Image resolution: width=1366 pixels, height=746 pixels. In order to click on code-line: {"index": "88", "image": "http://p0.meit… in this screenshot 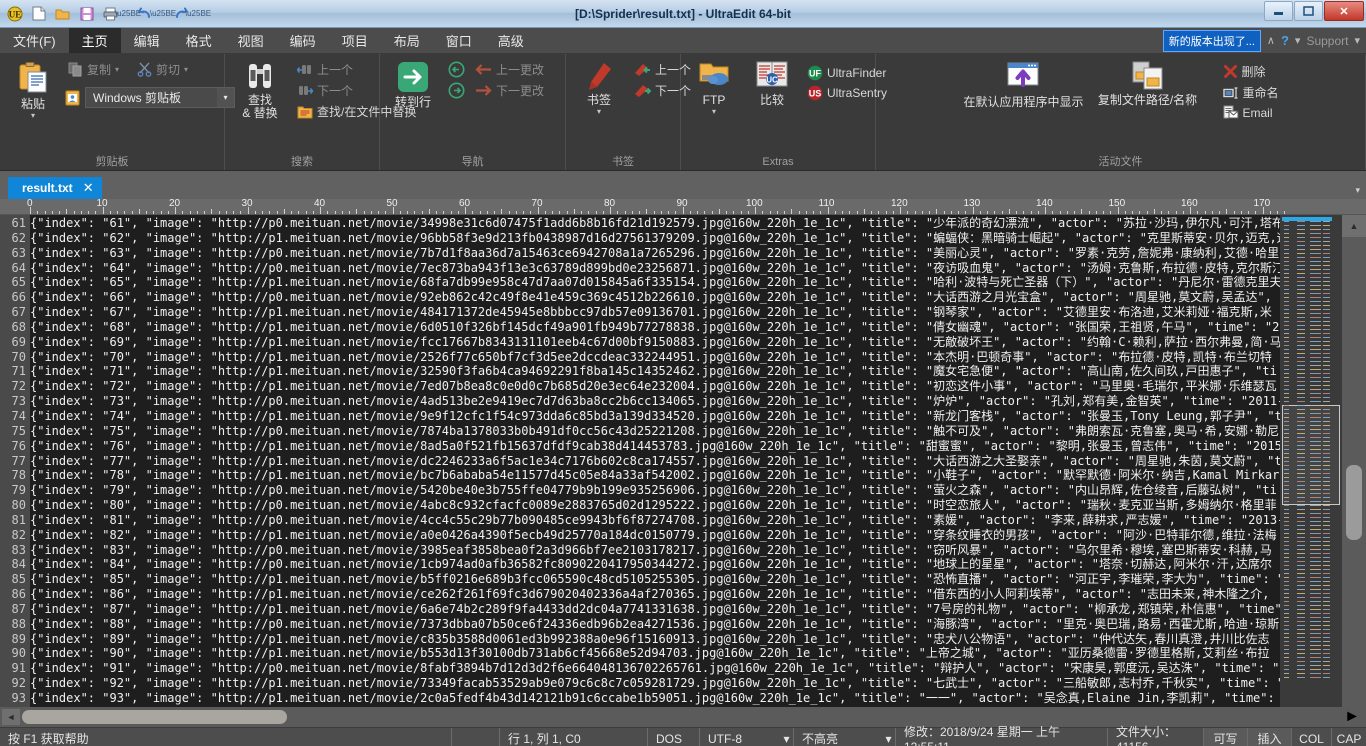, I will do `click(655, 624)`.